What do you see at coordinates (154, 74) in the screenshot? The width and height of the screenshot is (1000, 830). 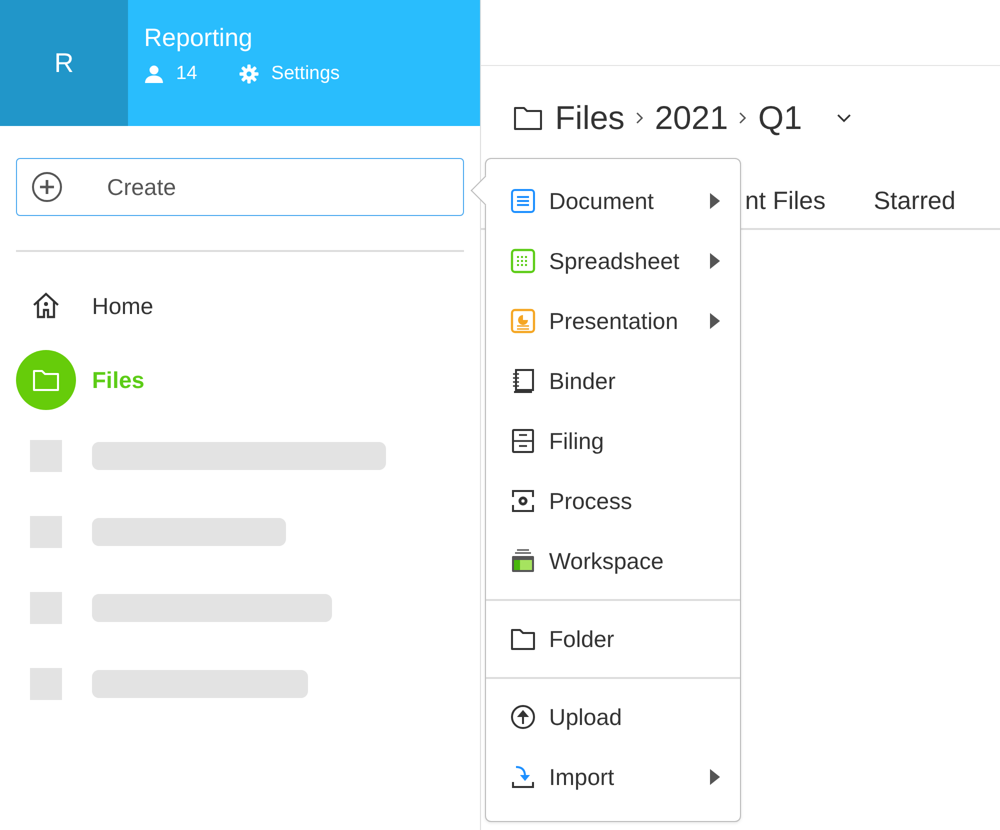 I see `person-icon` at bounding box center [154, 74].